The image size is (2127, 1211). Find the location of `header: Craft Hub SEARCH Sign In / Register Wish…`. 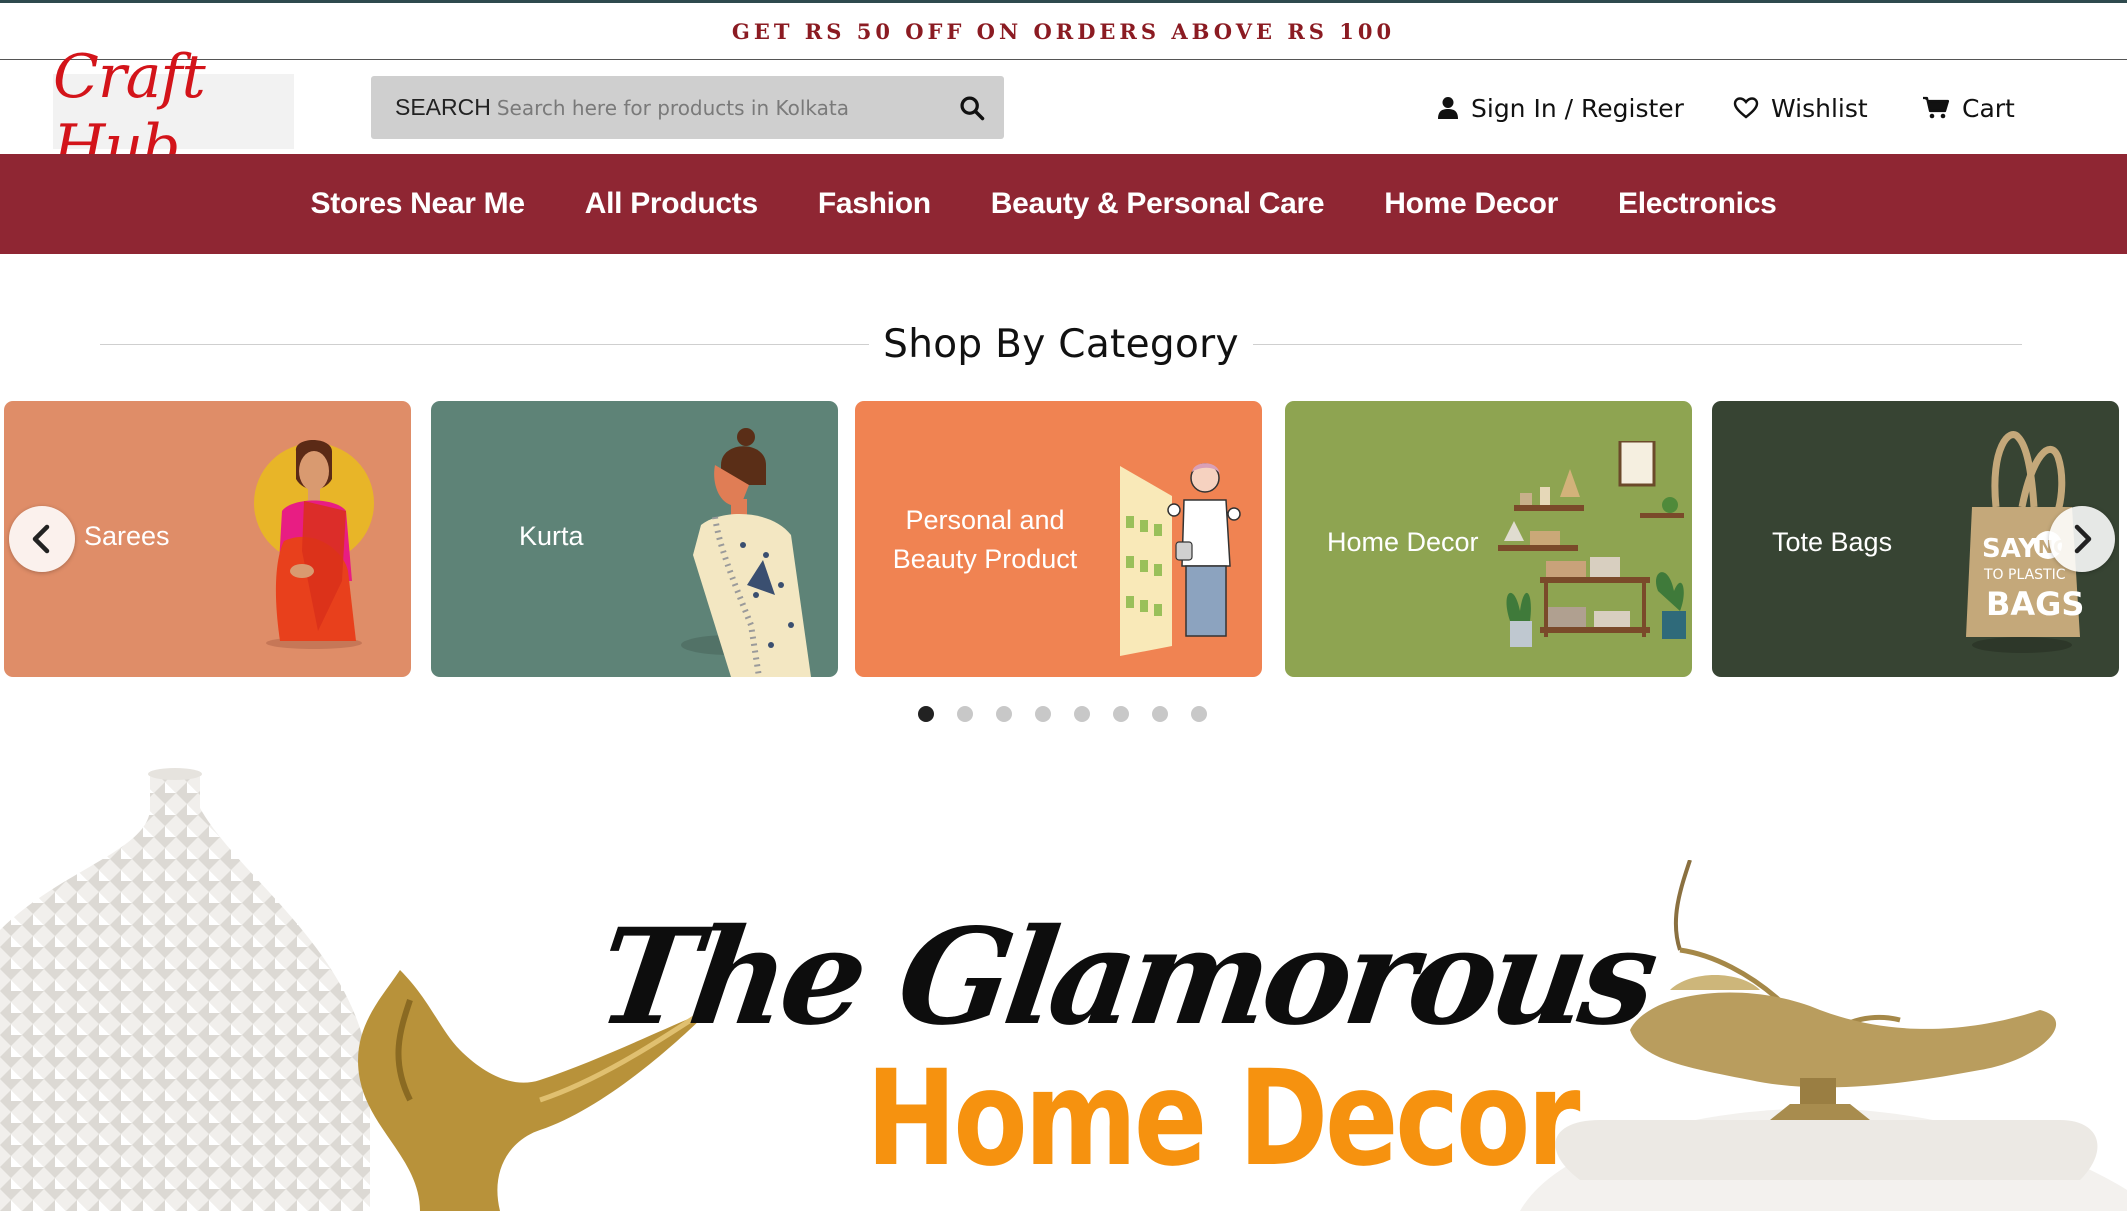

header: Craft Hub SEARCH Sign In / Register Wish… is located at coordinates (1063, 112).